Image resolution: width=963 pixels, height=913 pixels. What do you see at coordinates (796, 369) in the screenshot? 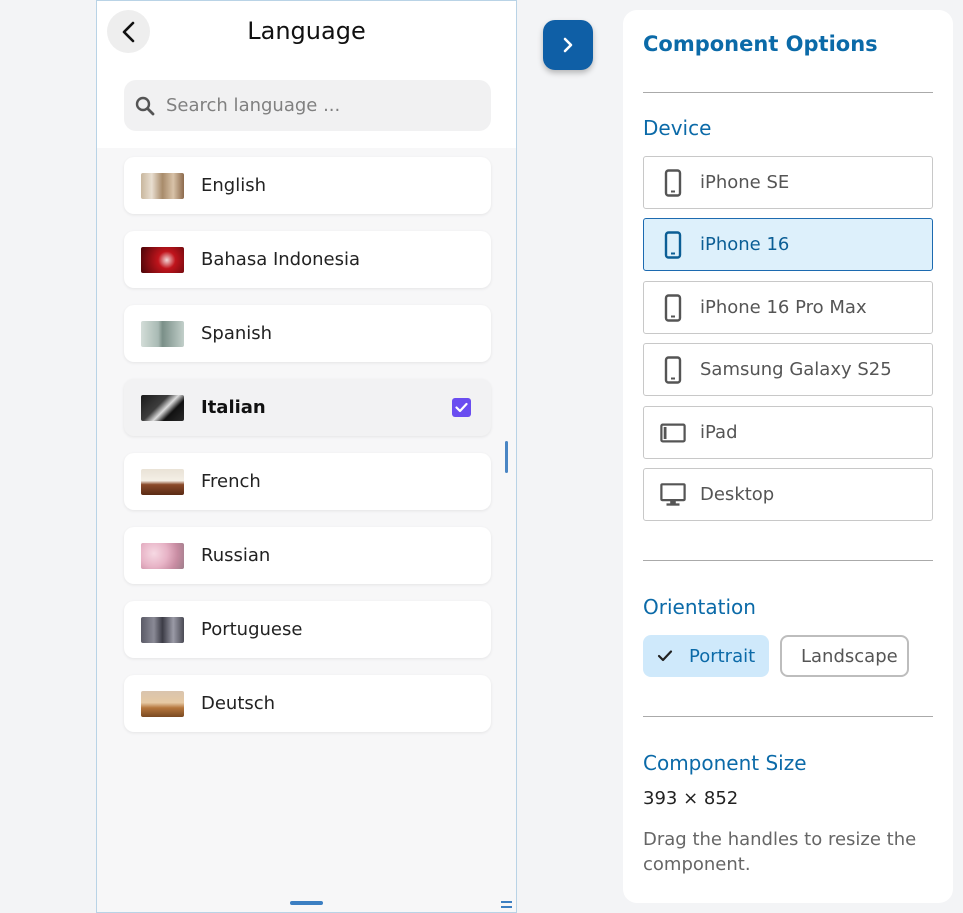
I see `device-label: Samsung Galaxy S25` at bounding box center [796, 369].